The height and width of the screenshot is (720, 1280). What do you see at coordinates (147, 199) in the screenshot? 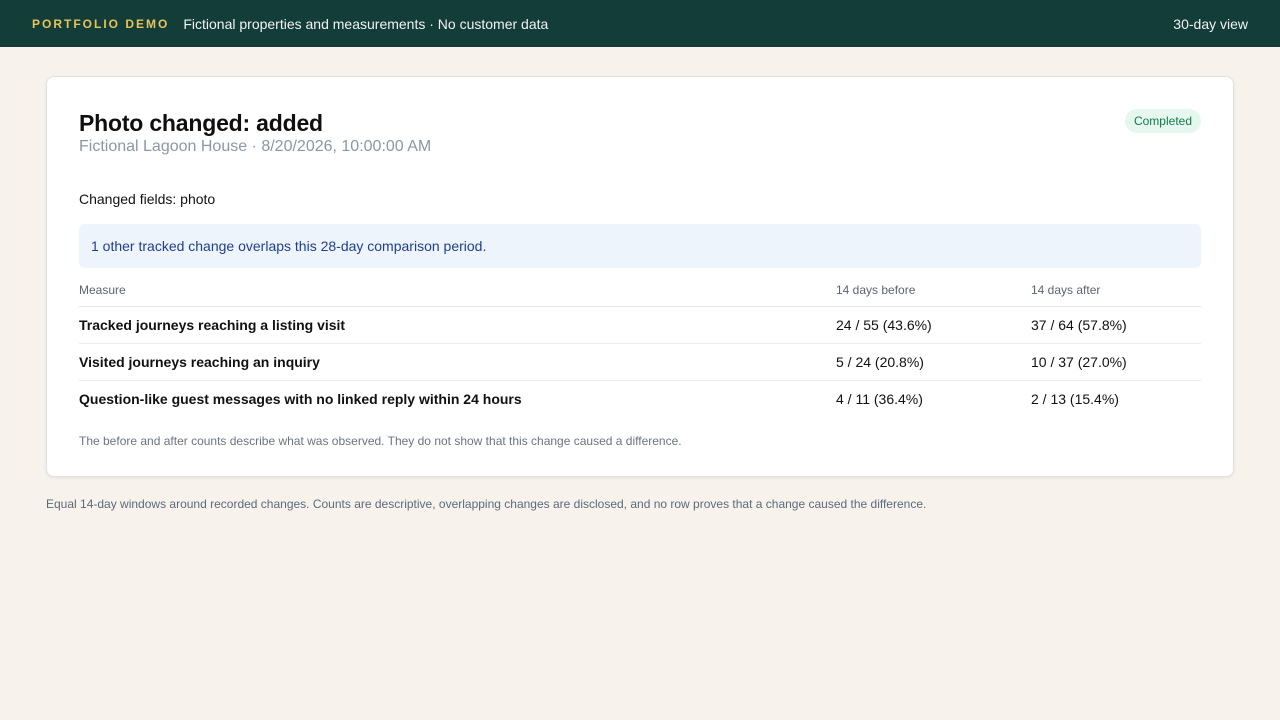
I see `changed-fields: Changed fields: photo` at bounding box center [147, 199].